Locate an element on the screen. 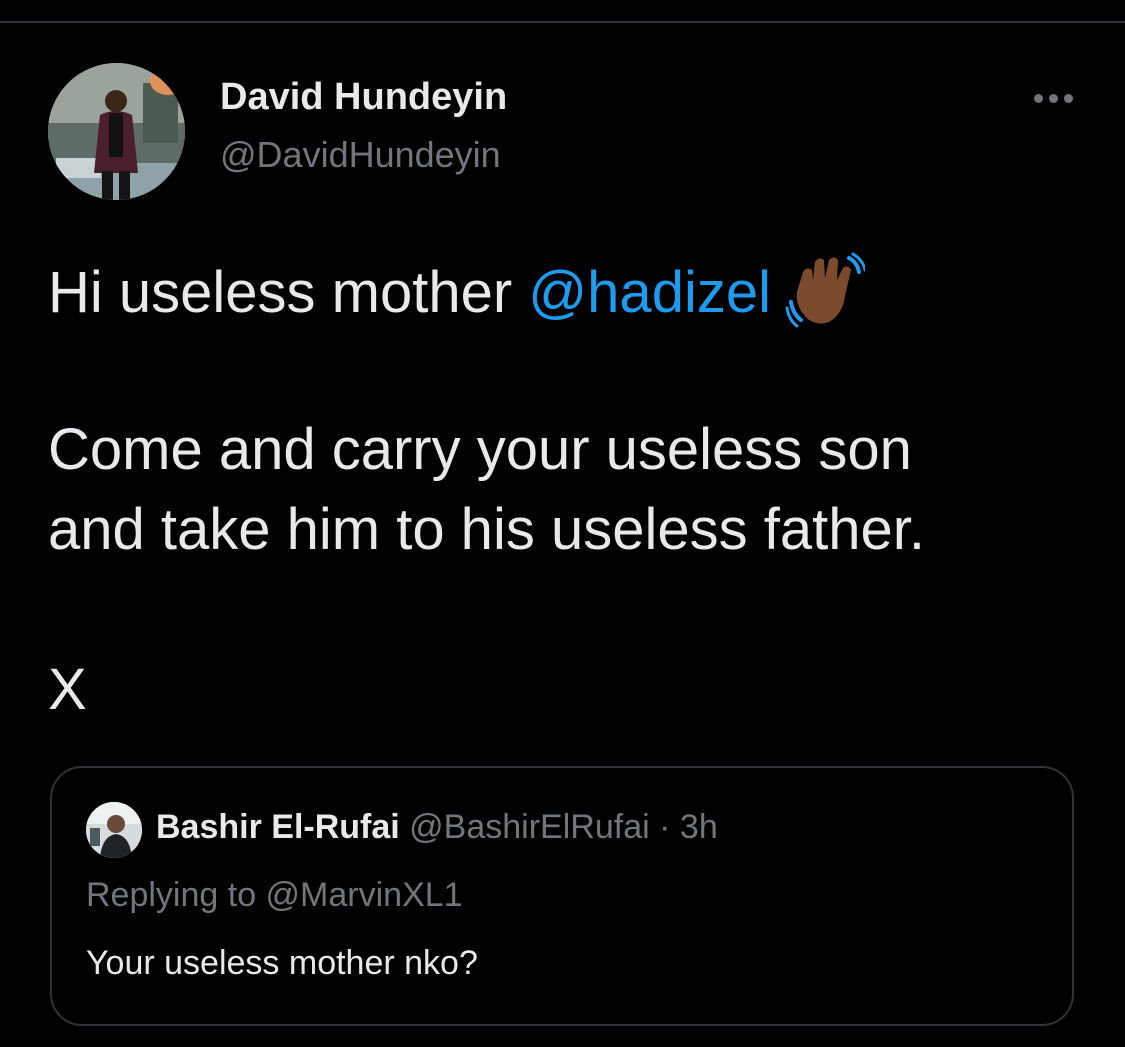  quoted-replying-to: Replying to @MarvinXL1 is located at coordinates (274, 895).